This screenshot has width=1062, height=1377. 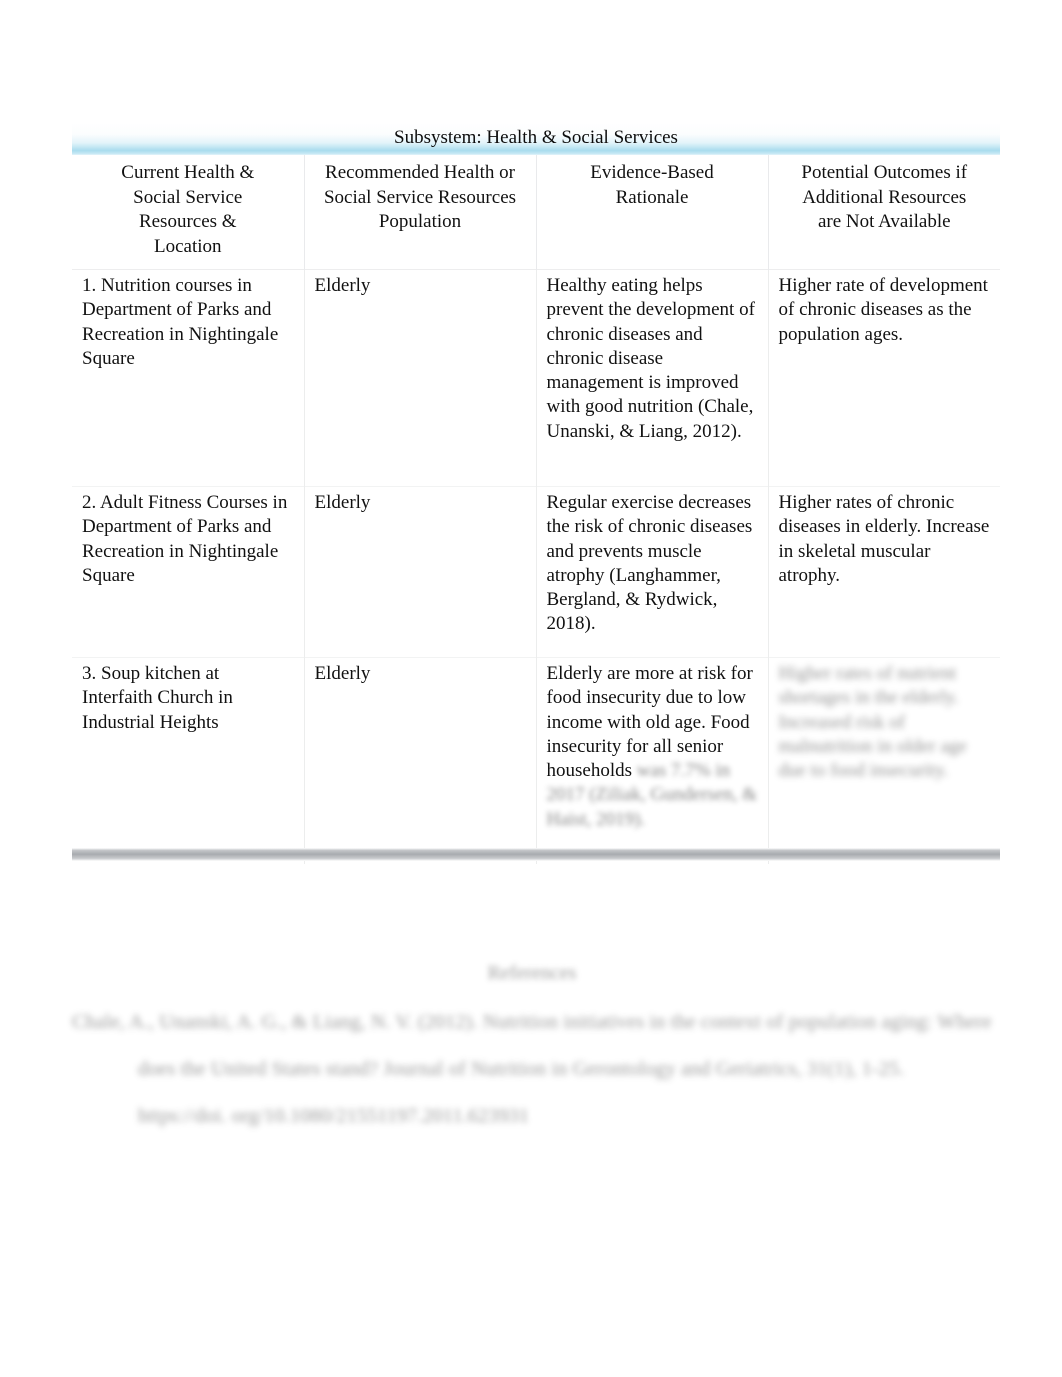 What do you see at coordinates (420, 172) in the screenshot?
I see `header-line: Recommended Health or` at bounding box center [420, 172].